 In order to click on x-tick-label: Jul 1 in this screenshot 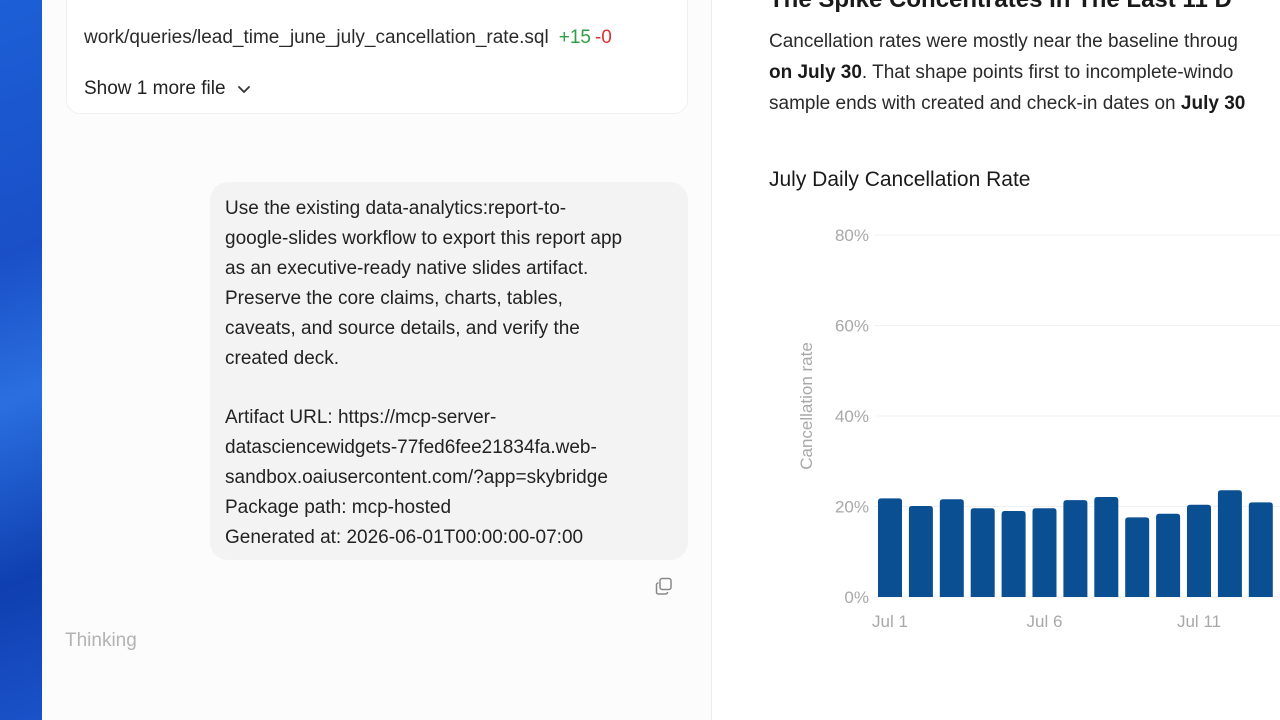, I will do `click(890, 621)`.